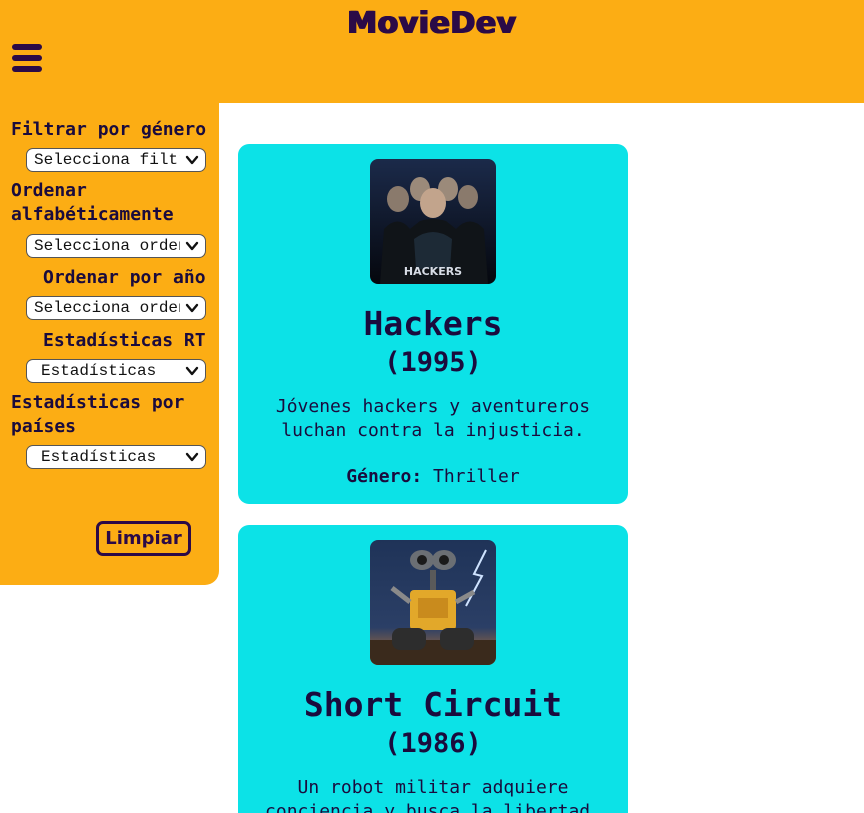  Describe the element at coordinates (433, 743) in the screenshot. I see `movie-year: (1986)` at that location.